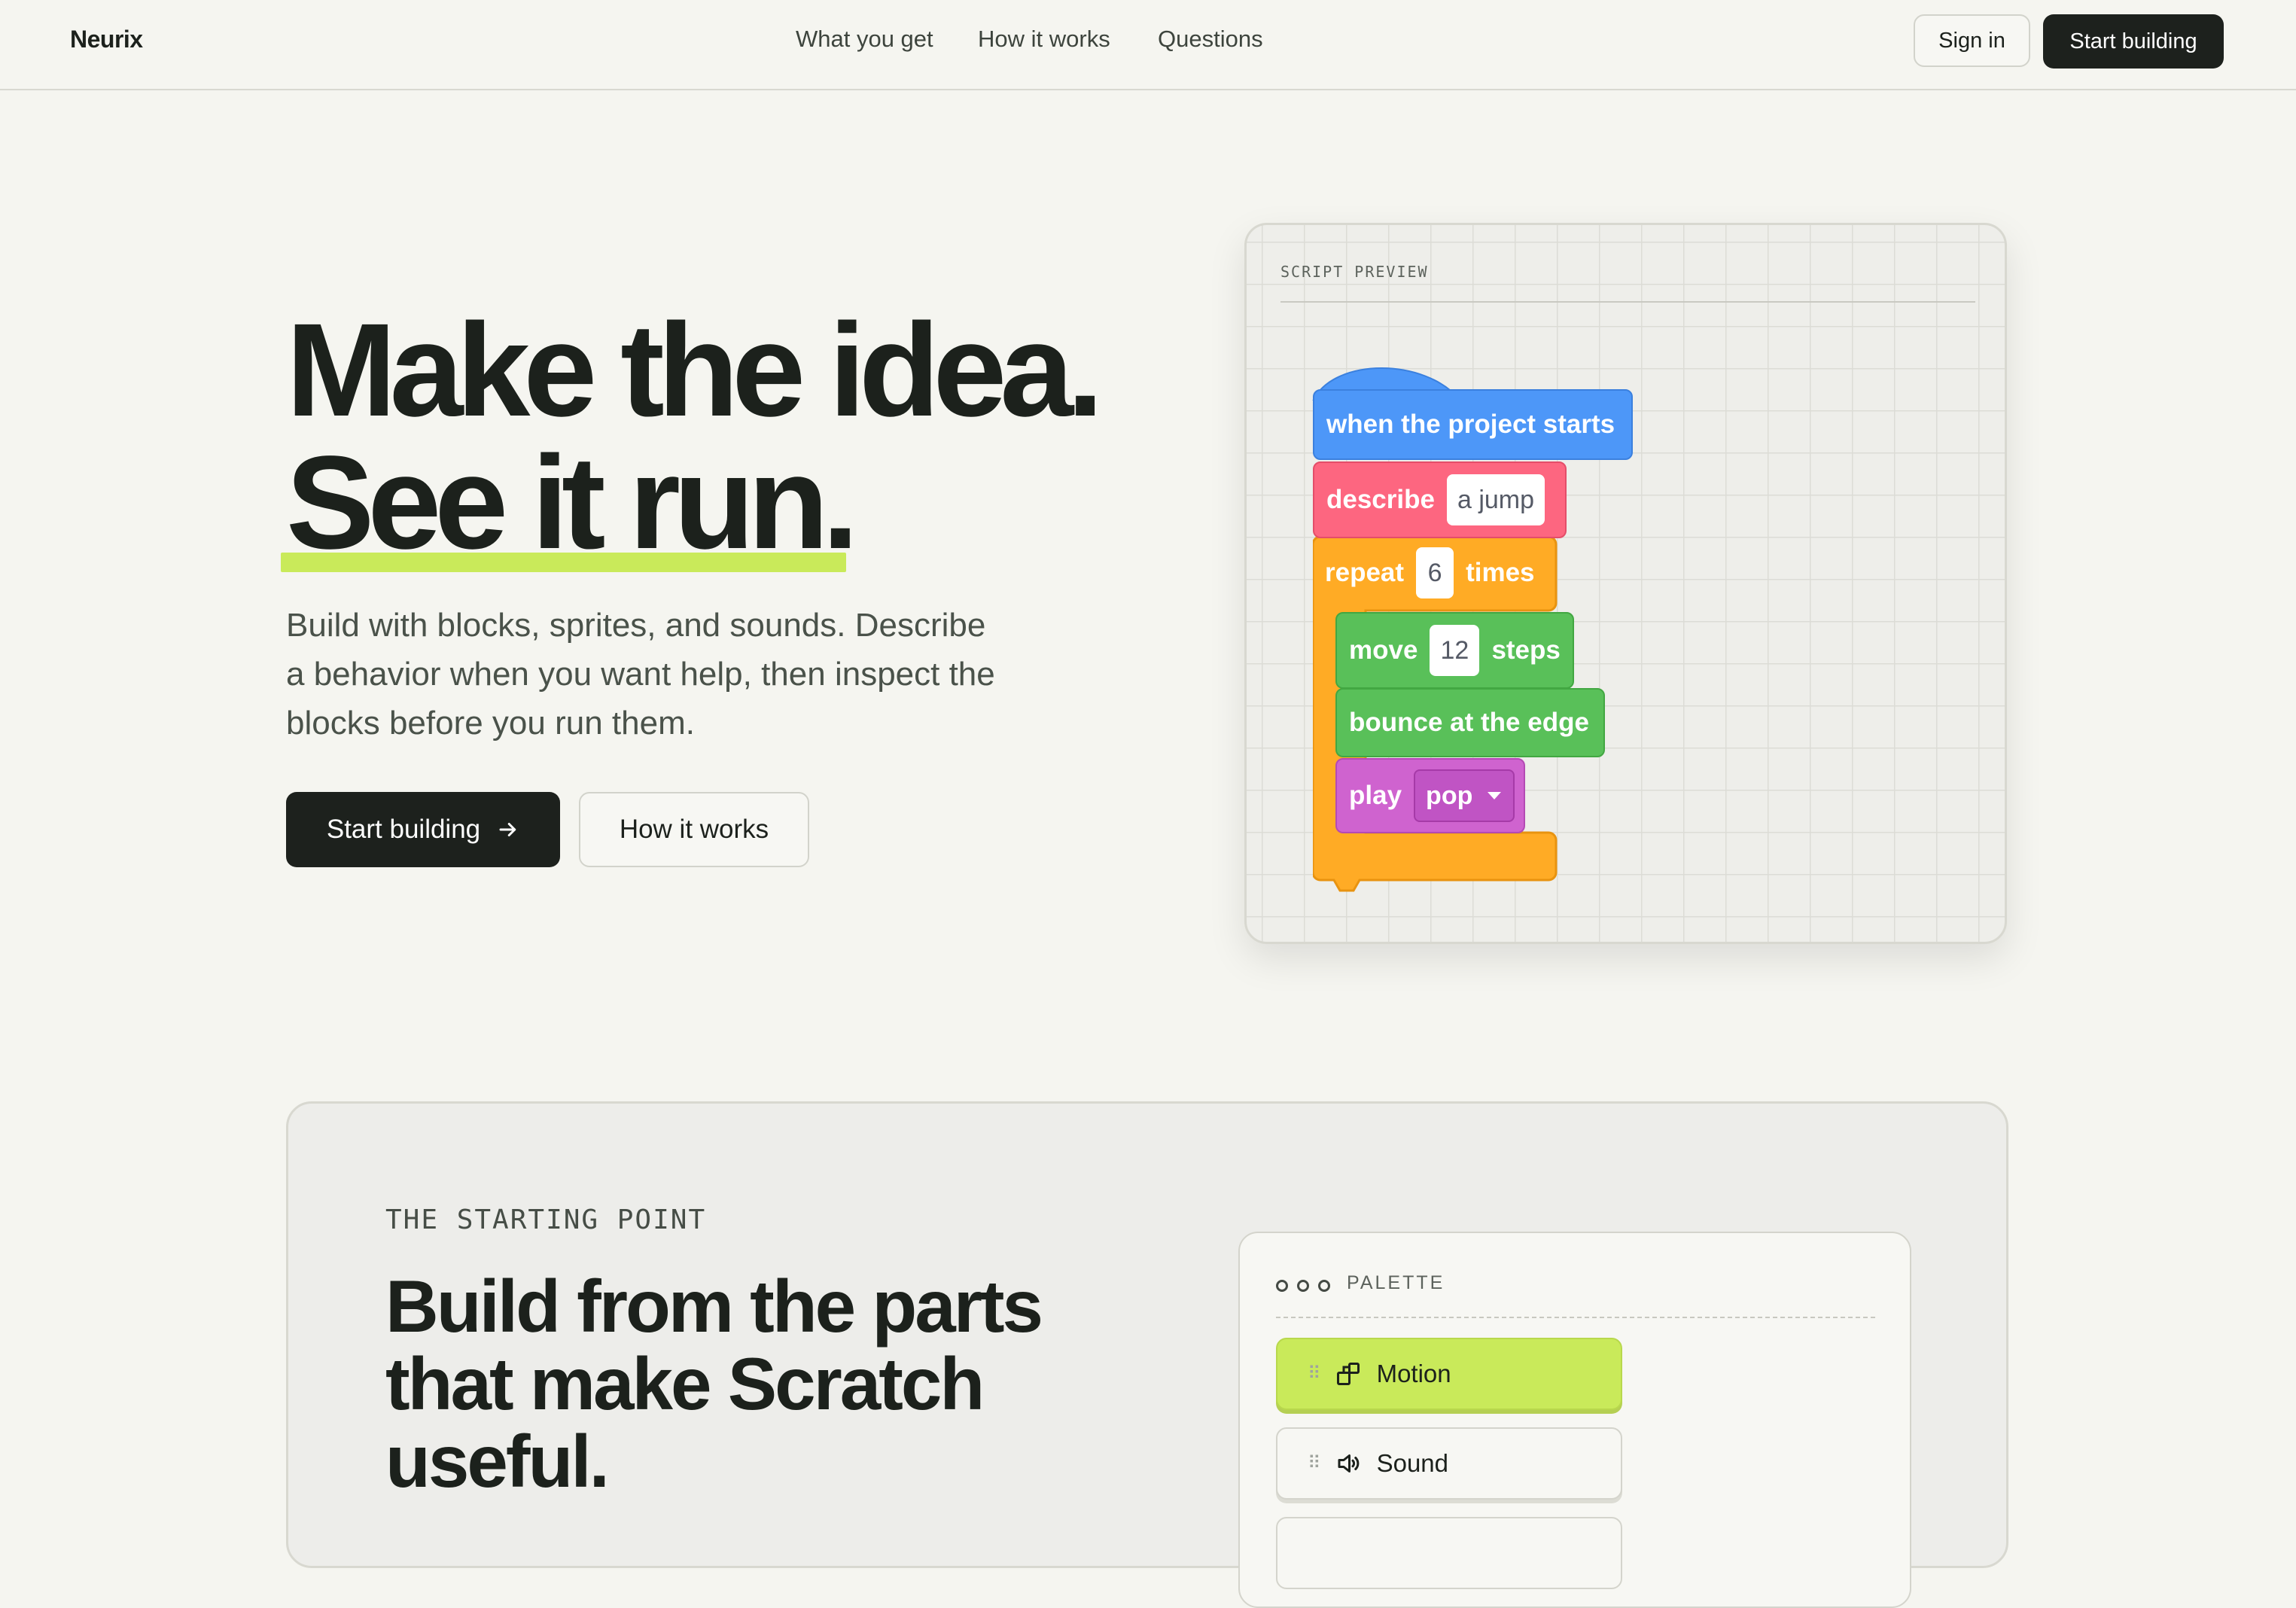 The height and width of the screenshot is (1608, 2296). I want to click on how-it-works-button: How it works, so click(694, 829).